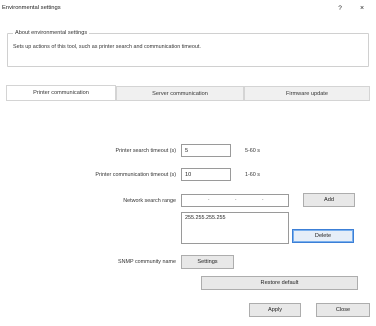 The image size is (376, 326). What do you see at coordinates (329, 200) in the screenshot?
I see `add-button: Add` at bounding box center [329, 200].